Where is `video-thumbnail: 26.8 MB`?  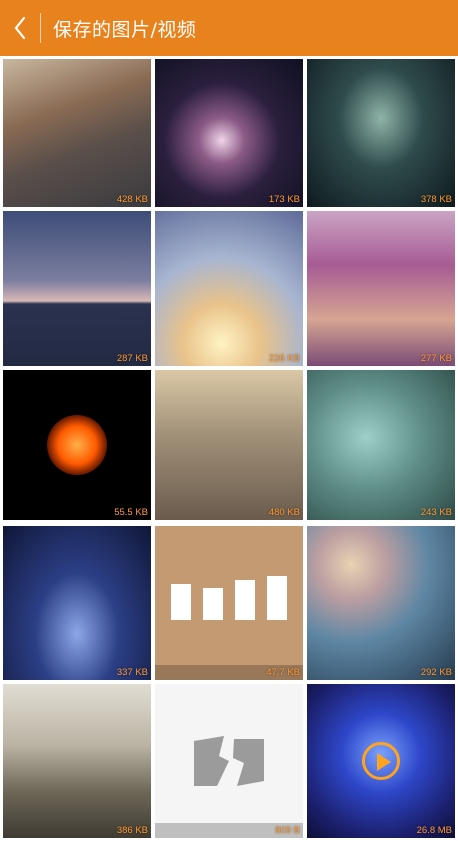 video-thumbnail: 26.8 MB is located at coordinates (381, 761).